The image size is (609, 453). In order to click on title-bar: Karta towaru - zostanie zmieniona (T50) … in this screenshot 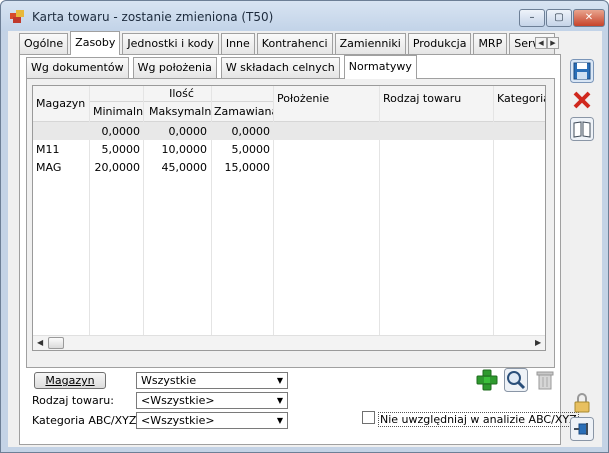, I will do `click(304, 16)`.